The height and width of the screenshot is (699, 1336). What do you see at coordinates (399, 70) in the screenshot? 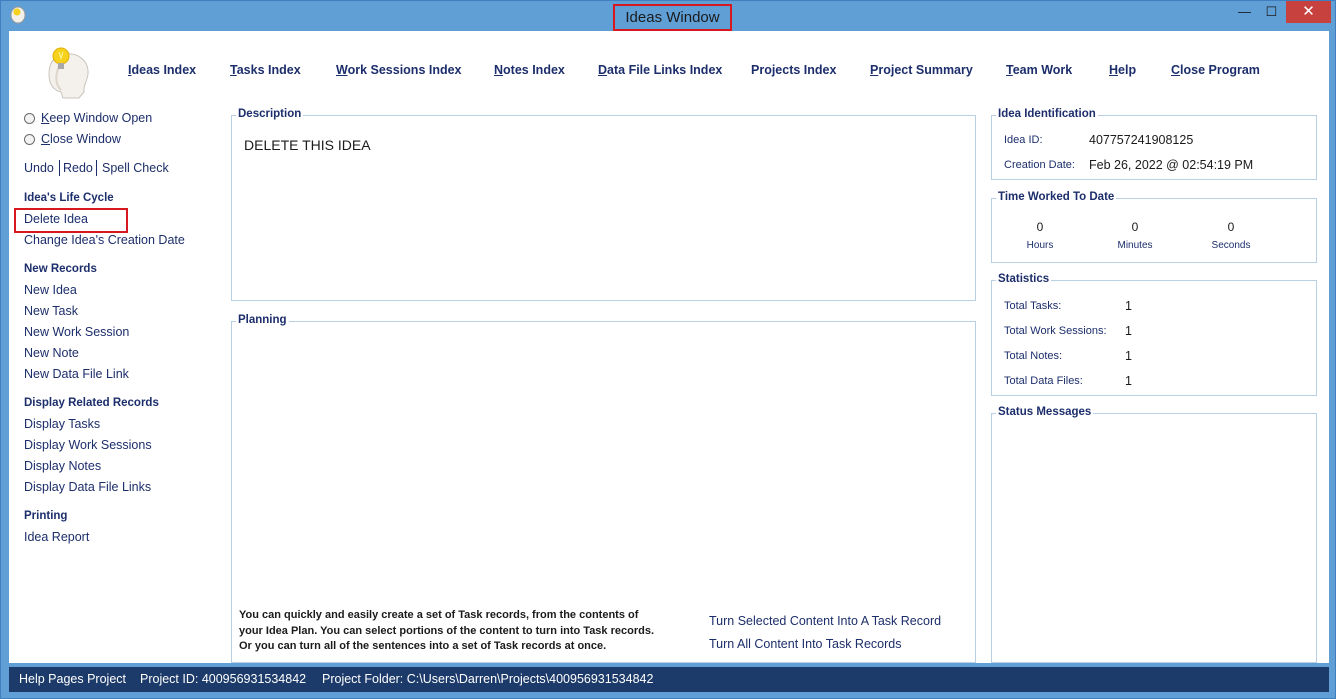
I see `nav-work-sessions-index: Work Sessions Index` at bounding box center [399, 70].